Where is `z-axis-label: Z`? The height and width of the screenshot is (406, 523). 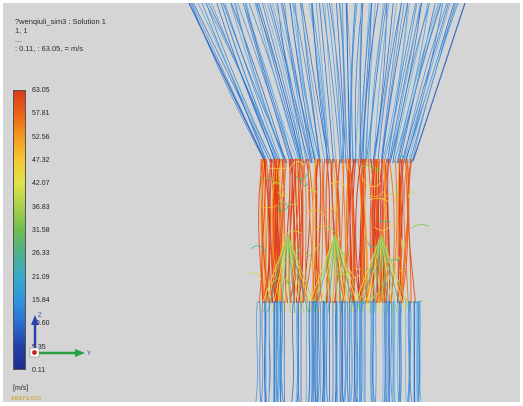
z-axis-label: Z is located at coordinates (40, 316).